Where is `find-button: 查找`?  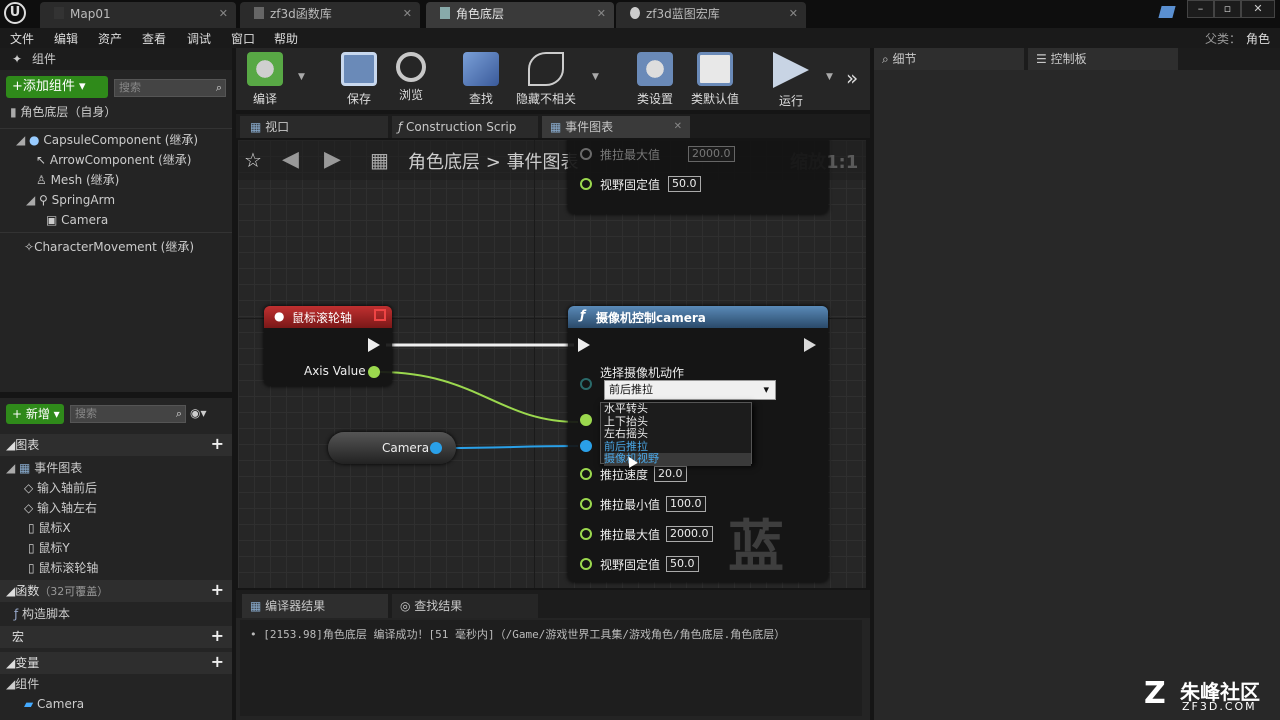 find-button: 查找 is located at coordinates (481, 80).